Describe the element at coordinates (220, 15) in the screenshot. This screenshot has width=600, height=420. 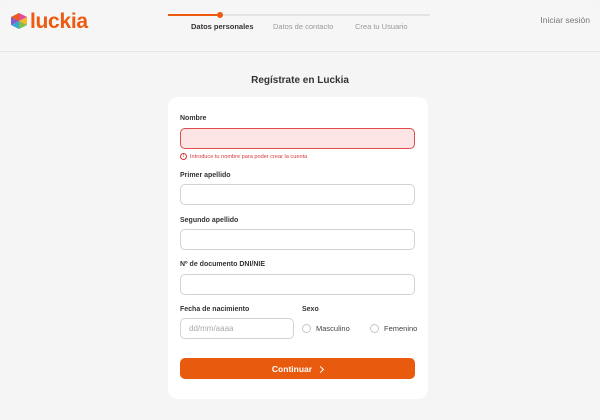
I see `stepper-current-dot` at that location.